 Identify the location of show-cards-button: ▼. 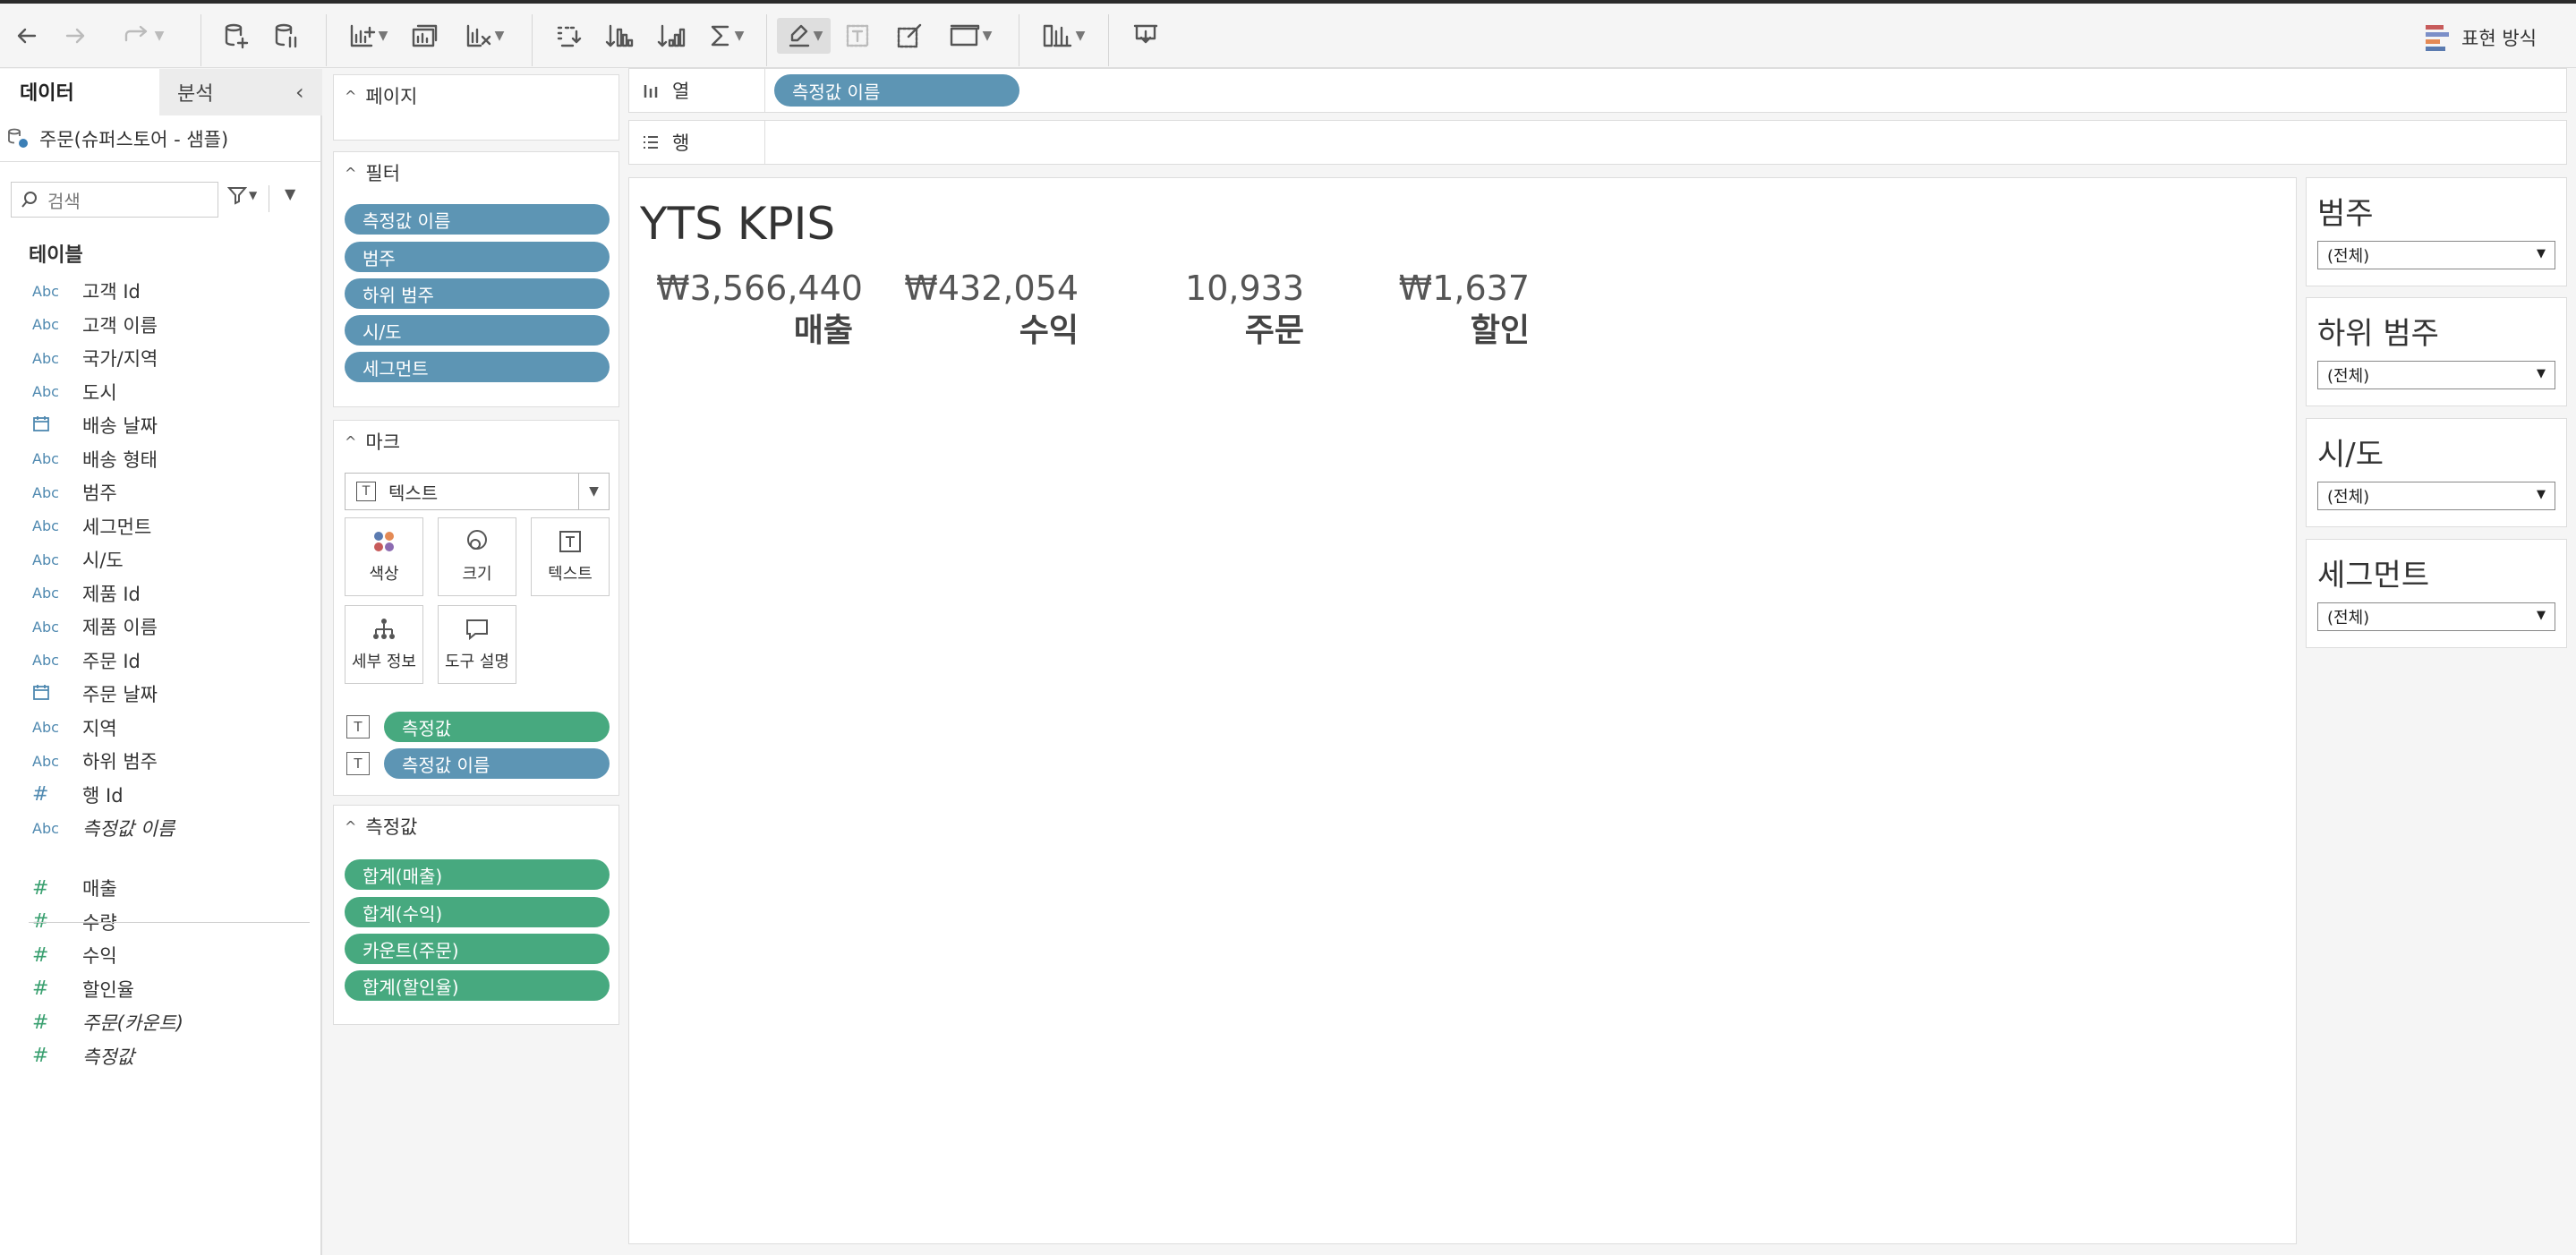
(1063, 36).